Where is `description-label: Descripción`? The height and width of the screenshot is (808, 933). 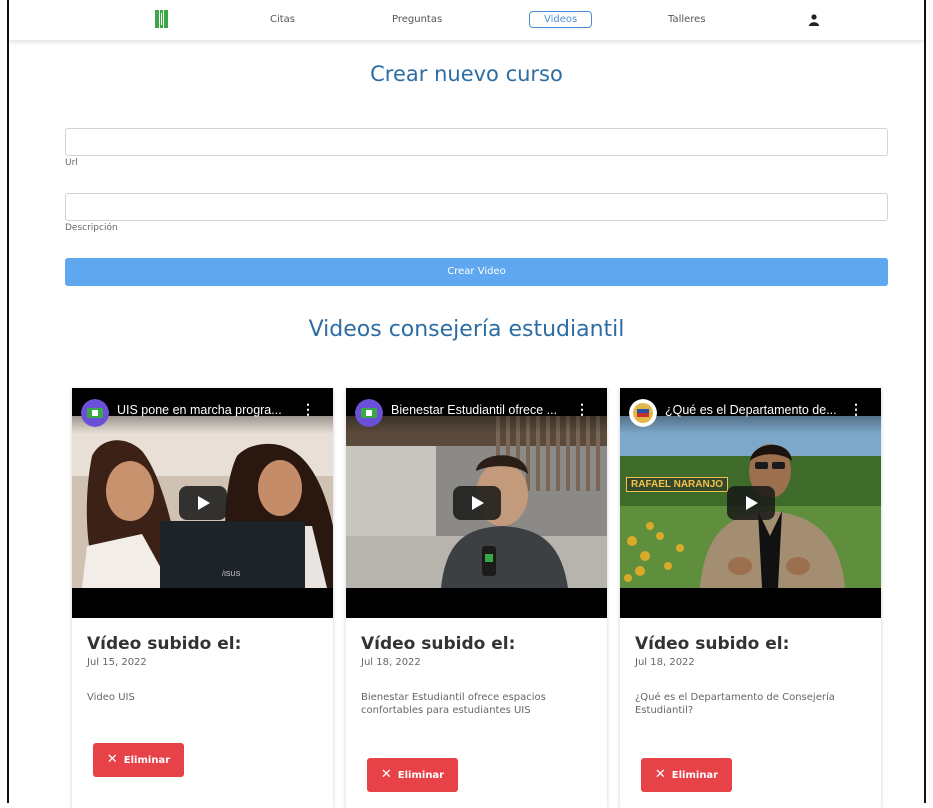
description-label: Descripción is located at coordinates (91, 228).